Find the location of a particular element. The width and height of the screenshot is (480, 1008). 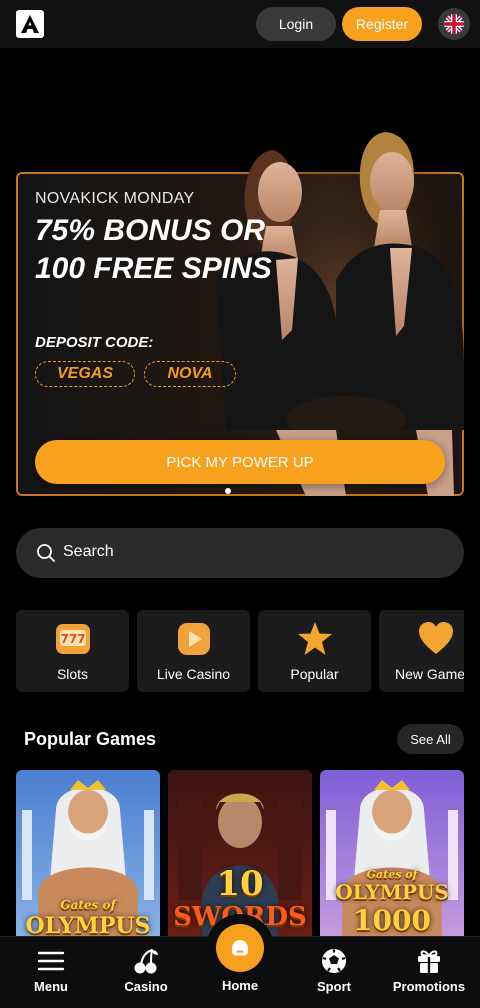

game-tile-gates-of-olympus: Gates of OLYMPUS is located at coordinates (88, 857).